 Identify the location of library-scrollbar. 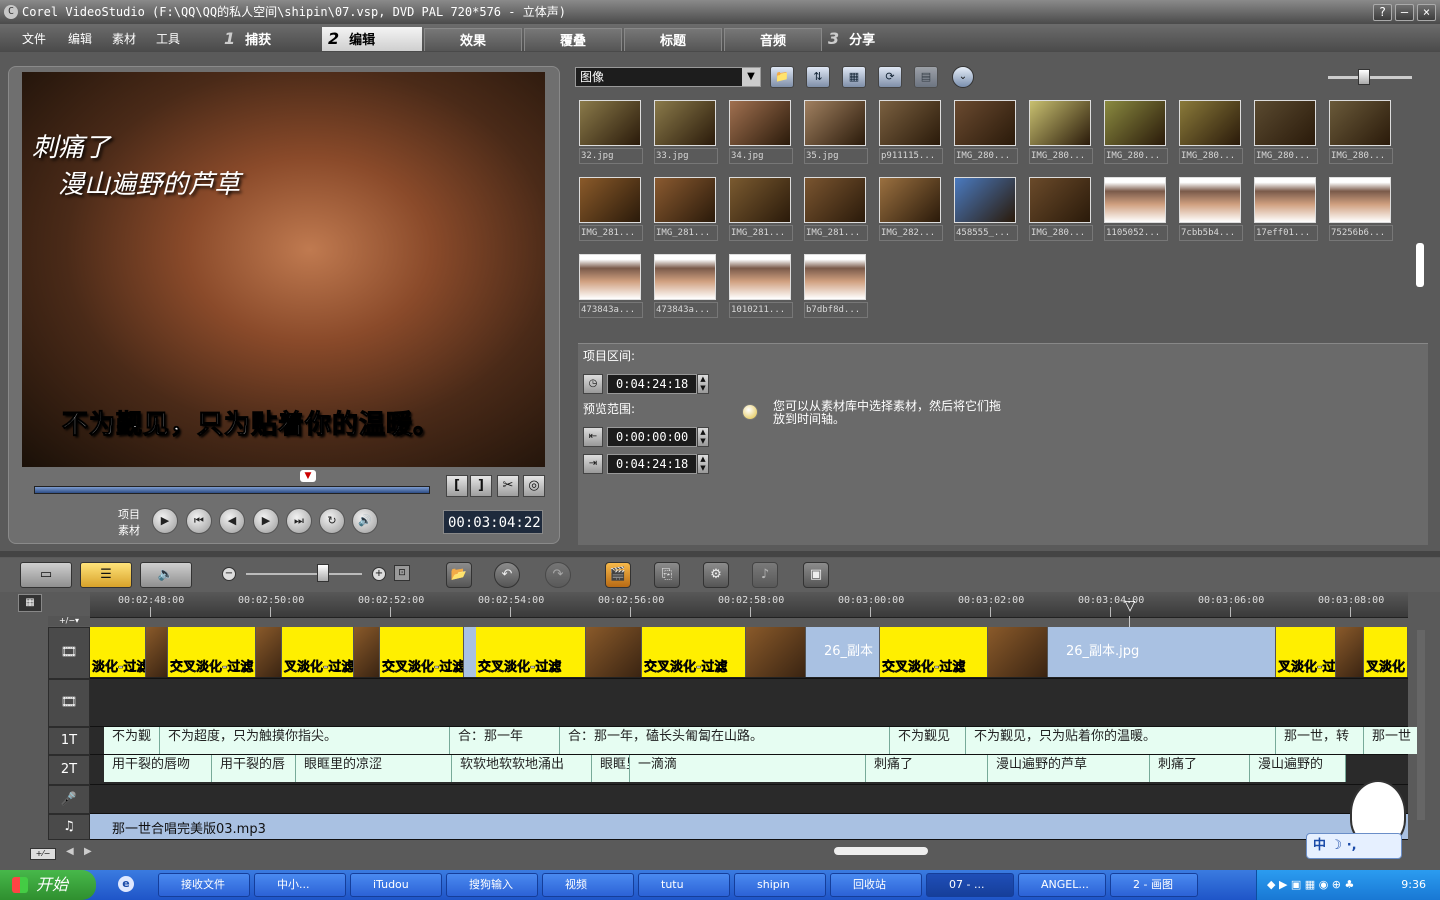
(1420, 265).